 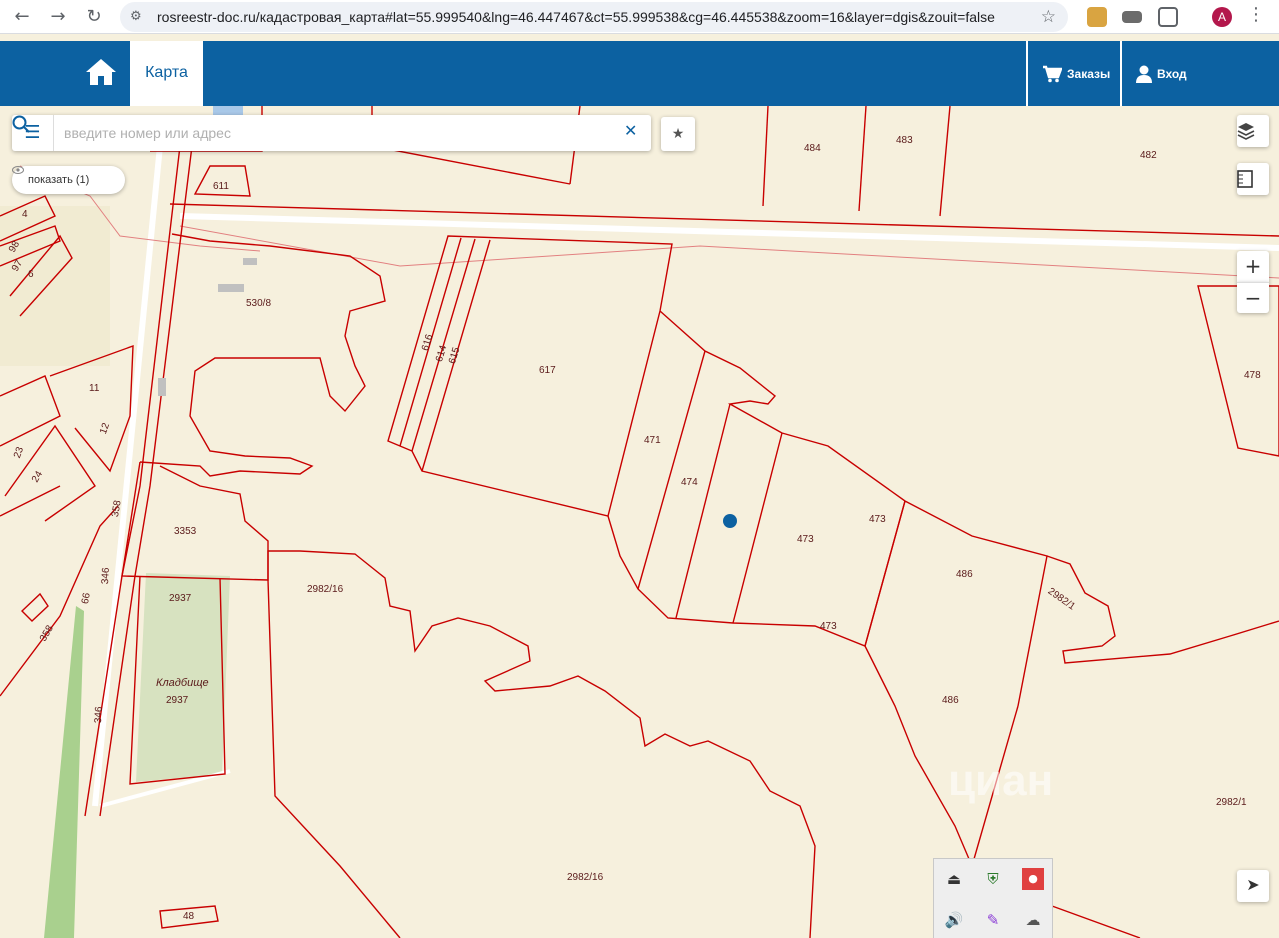 I want to click on show-button-label: показать (1), so click(x=59, y=180).